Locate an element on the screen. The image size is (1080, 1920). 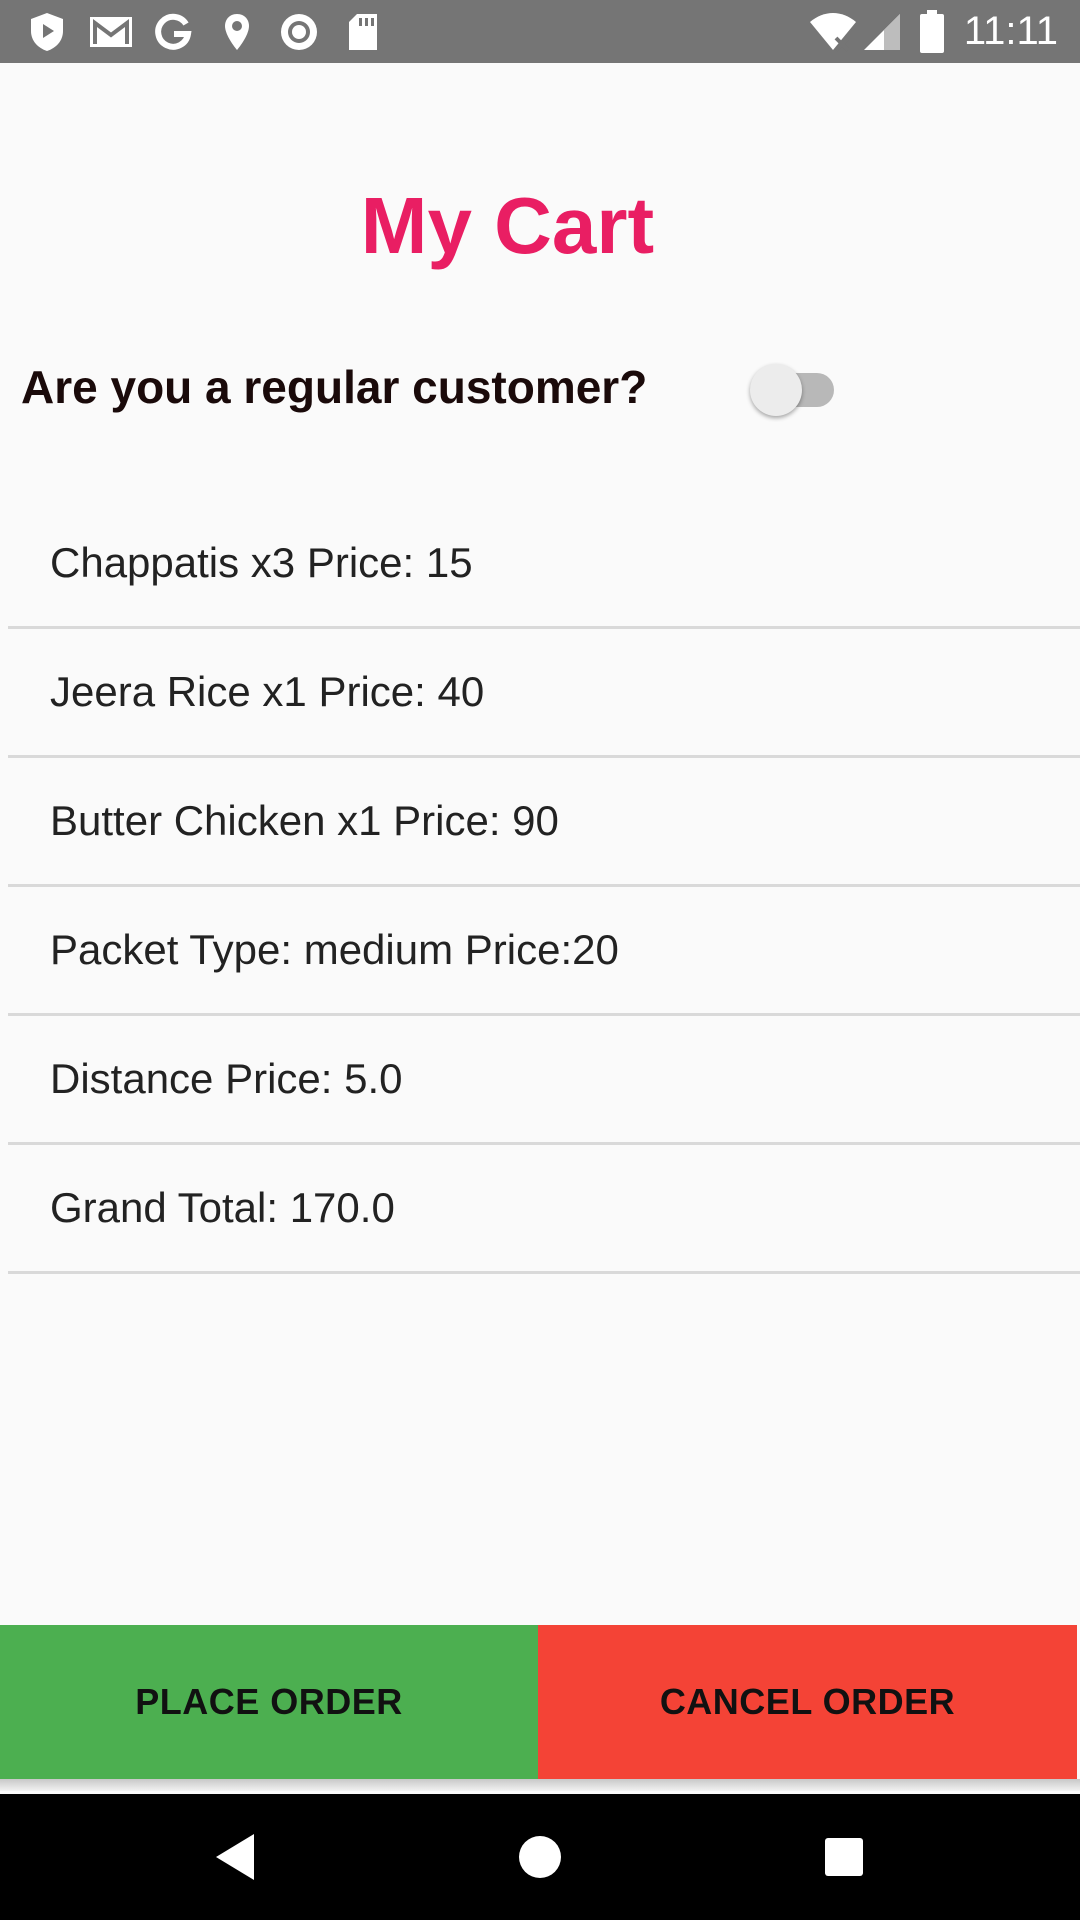
list-item: Jeera Rice x1 Price: 40 is located at coordinates (544, 693).